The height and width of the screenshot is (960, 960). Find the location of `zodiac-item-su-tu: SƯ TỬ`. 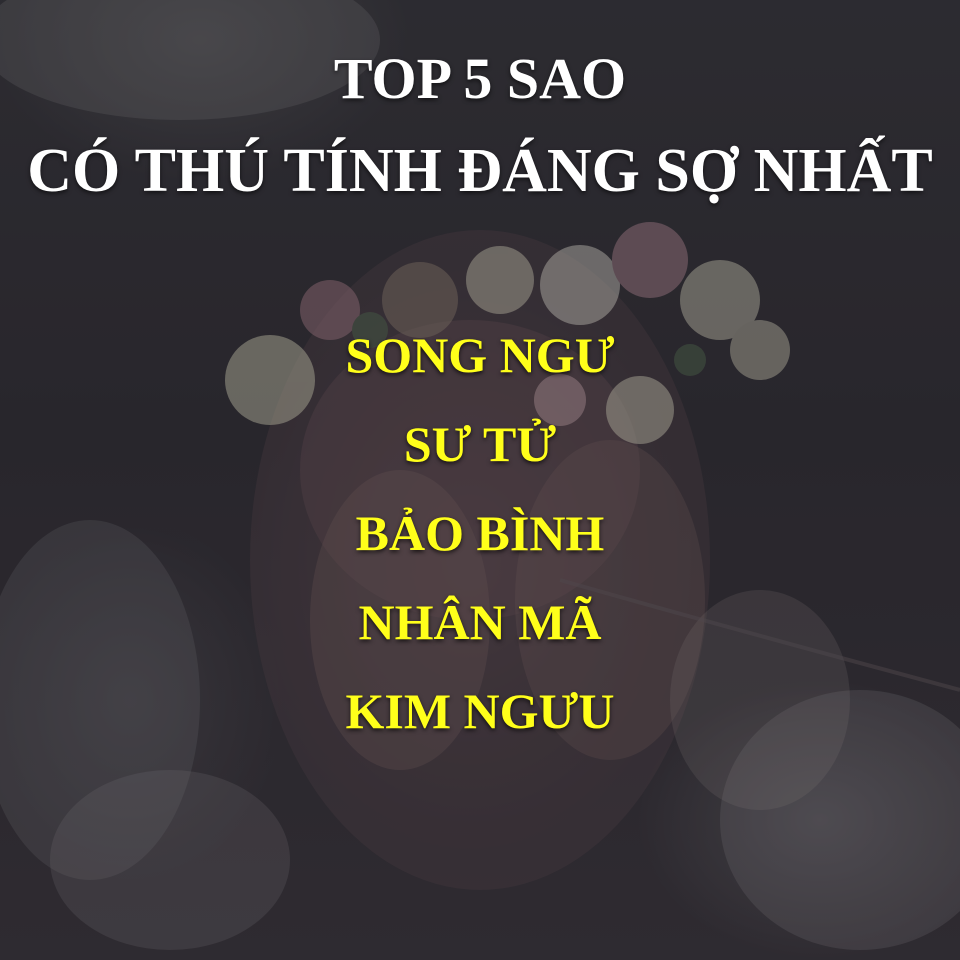

zodiac-item-su-tu: SƯ TỬ is located at coordinates (480, 444).